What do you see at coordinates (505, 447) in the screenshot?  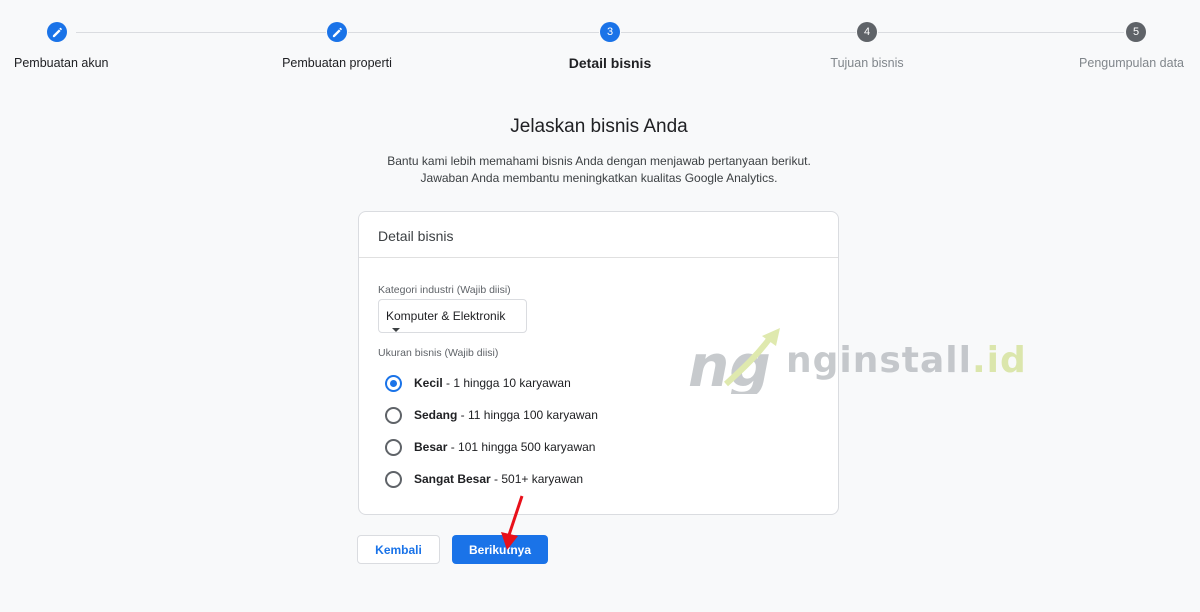 I see `size-option-label: Besar - 101 hingga 500 karyawan` at bounding box center [505, 447].